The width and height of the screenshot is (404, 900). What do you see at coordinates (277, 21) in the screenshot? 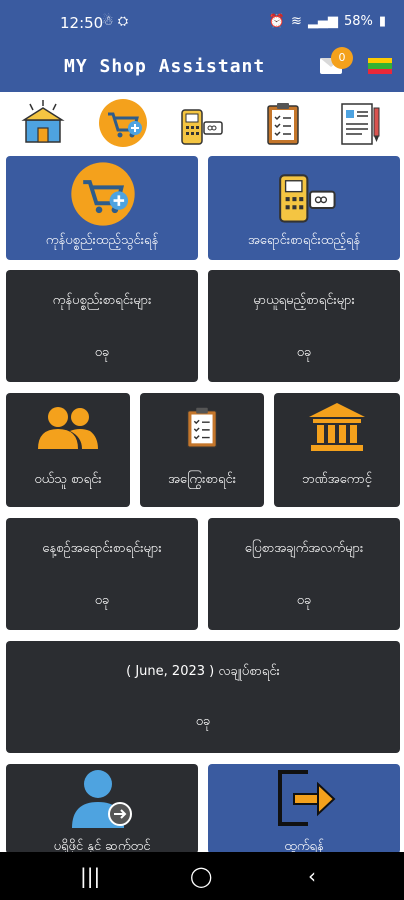
I see `alarm-icon: ⏰` at bounding box center [277, 21].